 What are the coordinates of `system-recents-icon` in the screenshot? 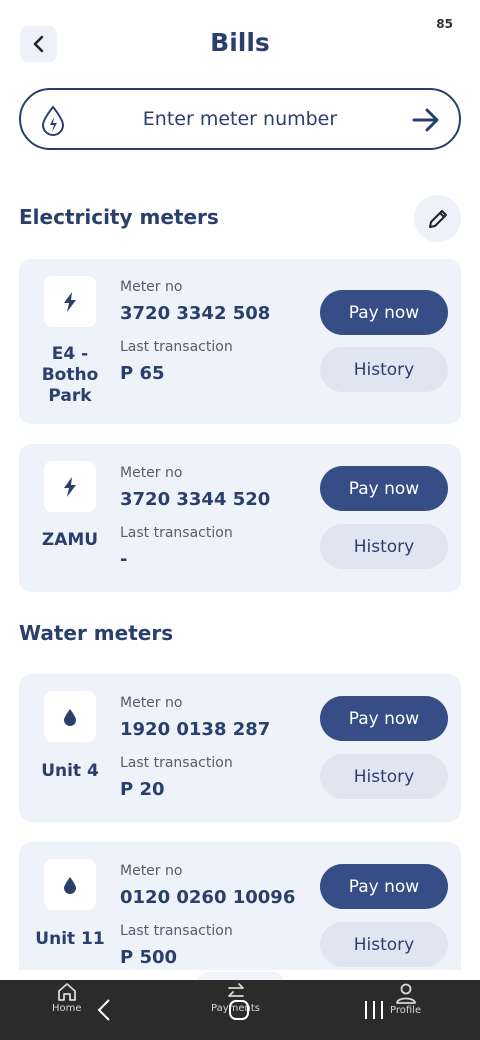 It's located at (374, 1010).